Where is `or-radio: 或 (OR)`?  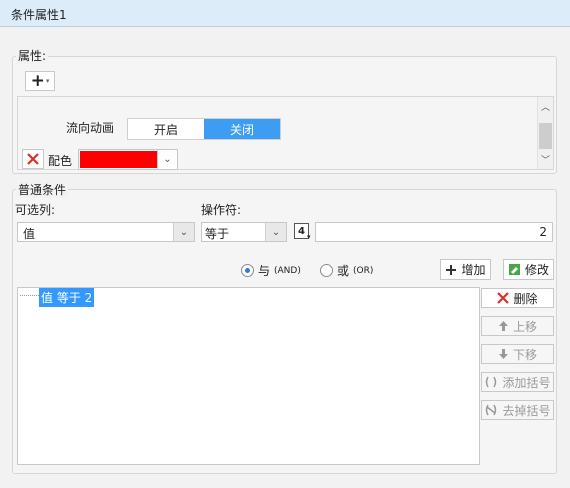 or-radio: 或 (OR) is located at coordinates (346, 270).